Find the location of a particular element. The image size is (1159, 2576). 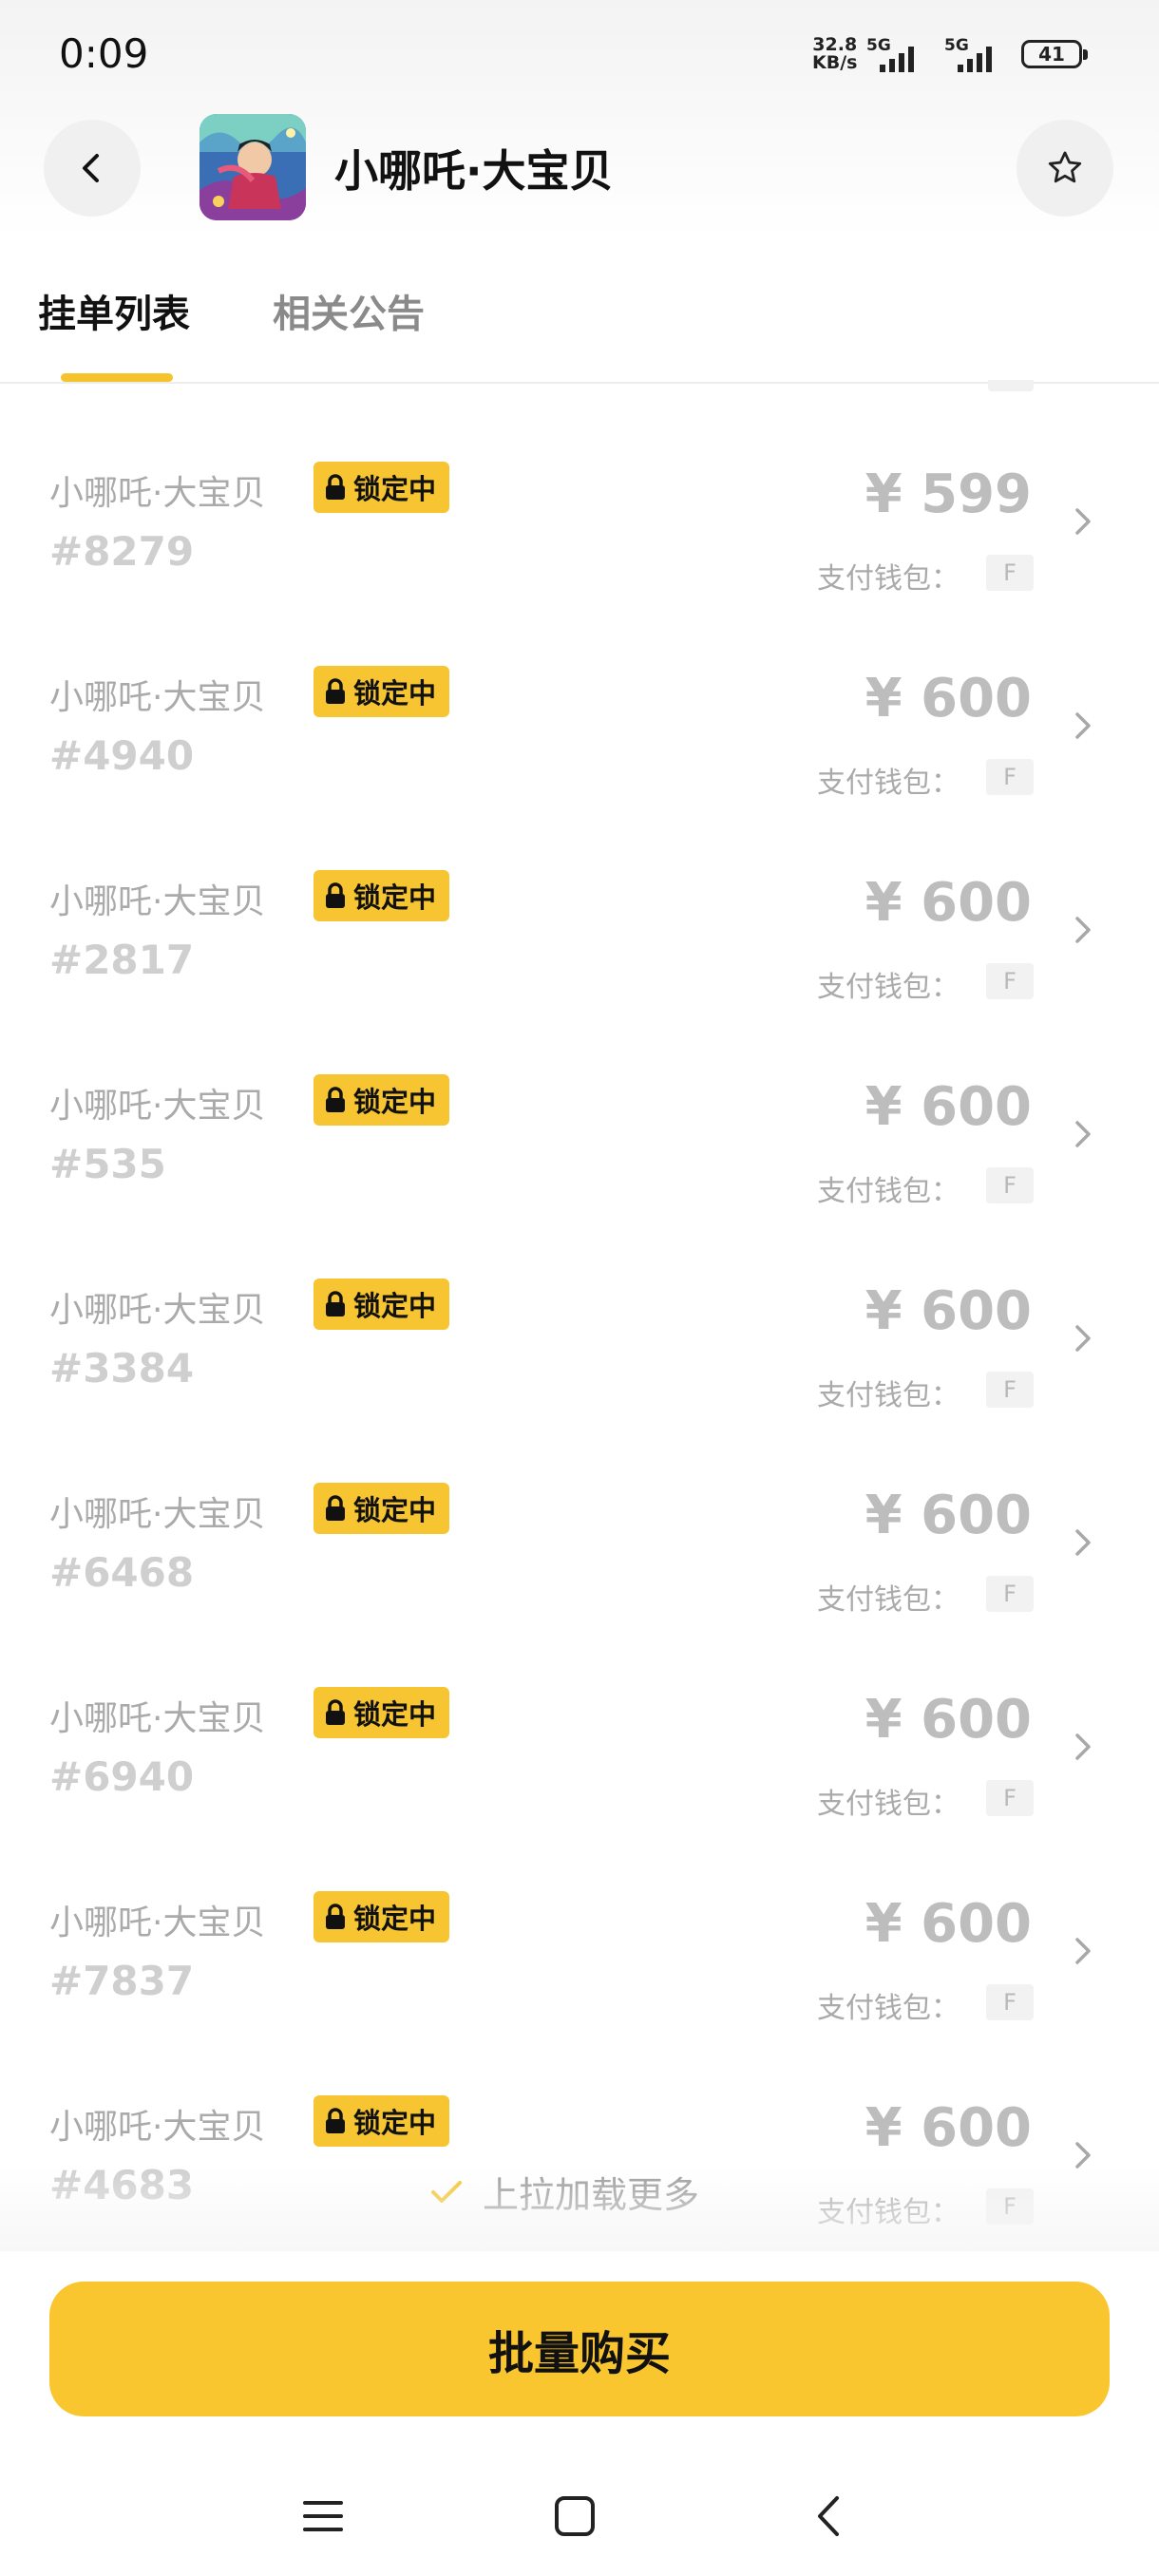

back-triangle-icon is located at coordinates (828, 2516).